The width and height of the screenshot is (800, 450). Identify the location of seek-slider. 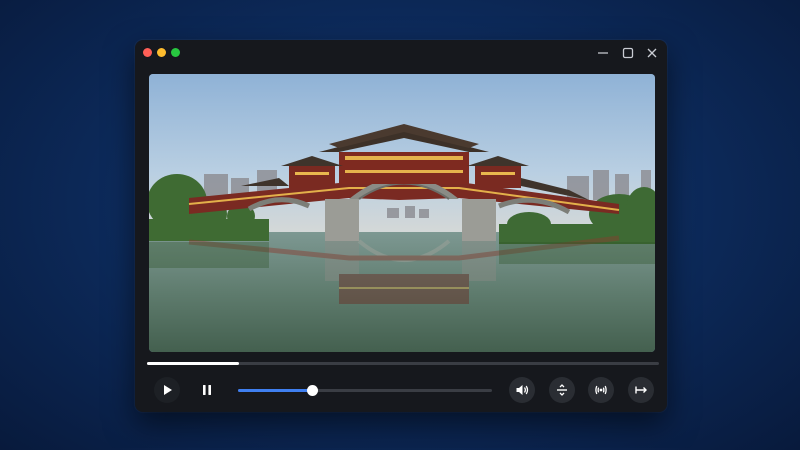
(365, 390).